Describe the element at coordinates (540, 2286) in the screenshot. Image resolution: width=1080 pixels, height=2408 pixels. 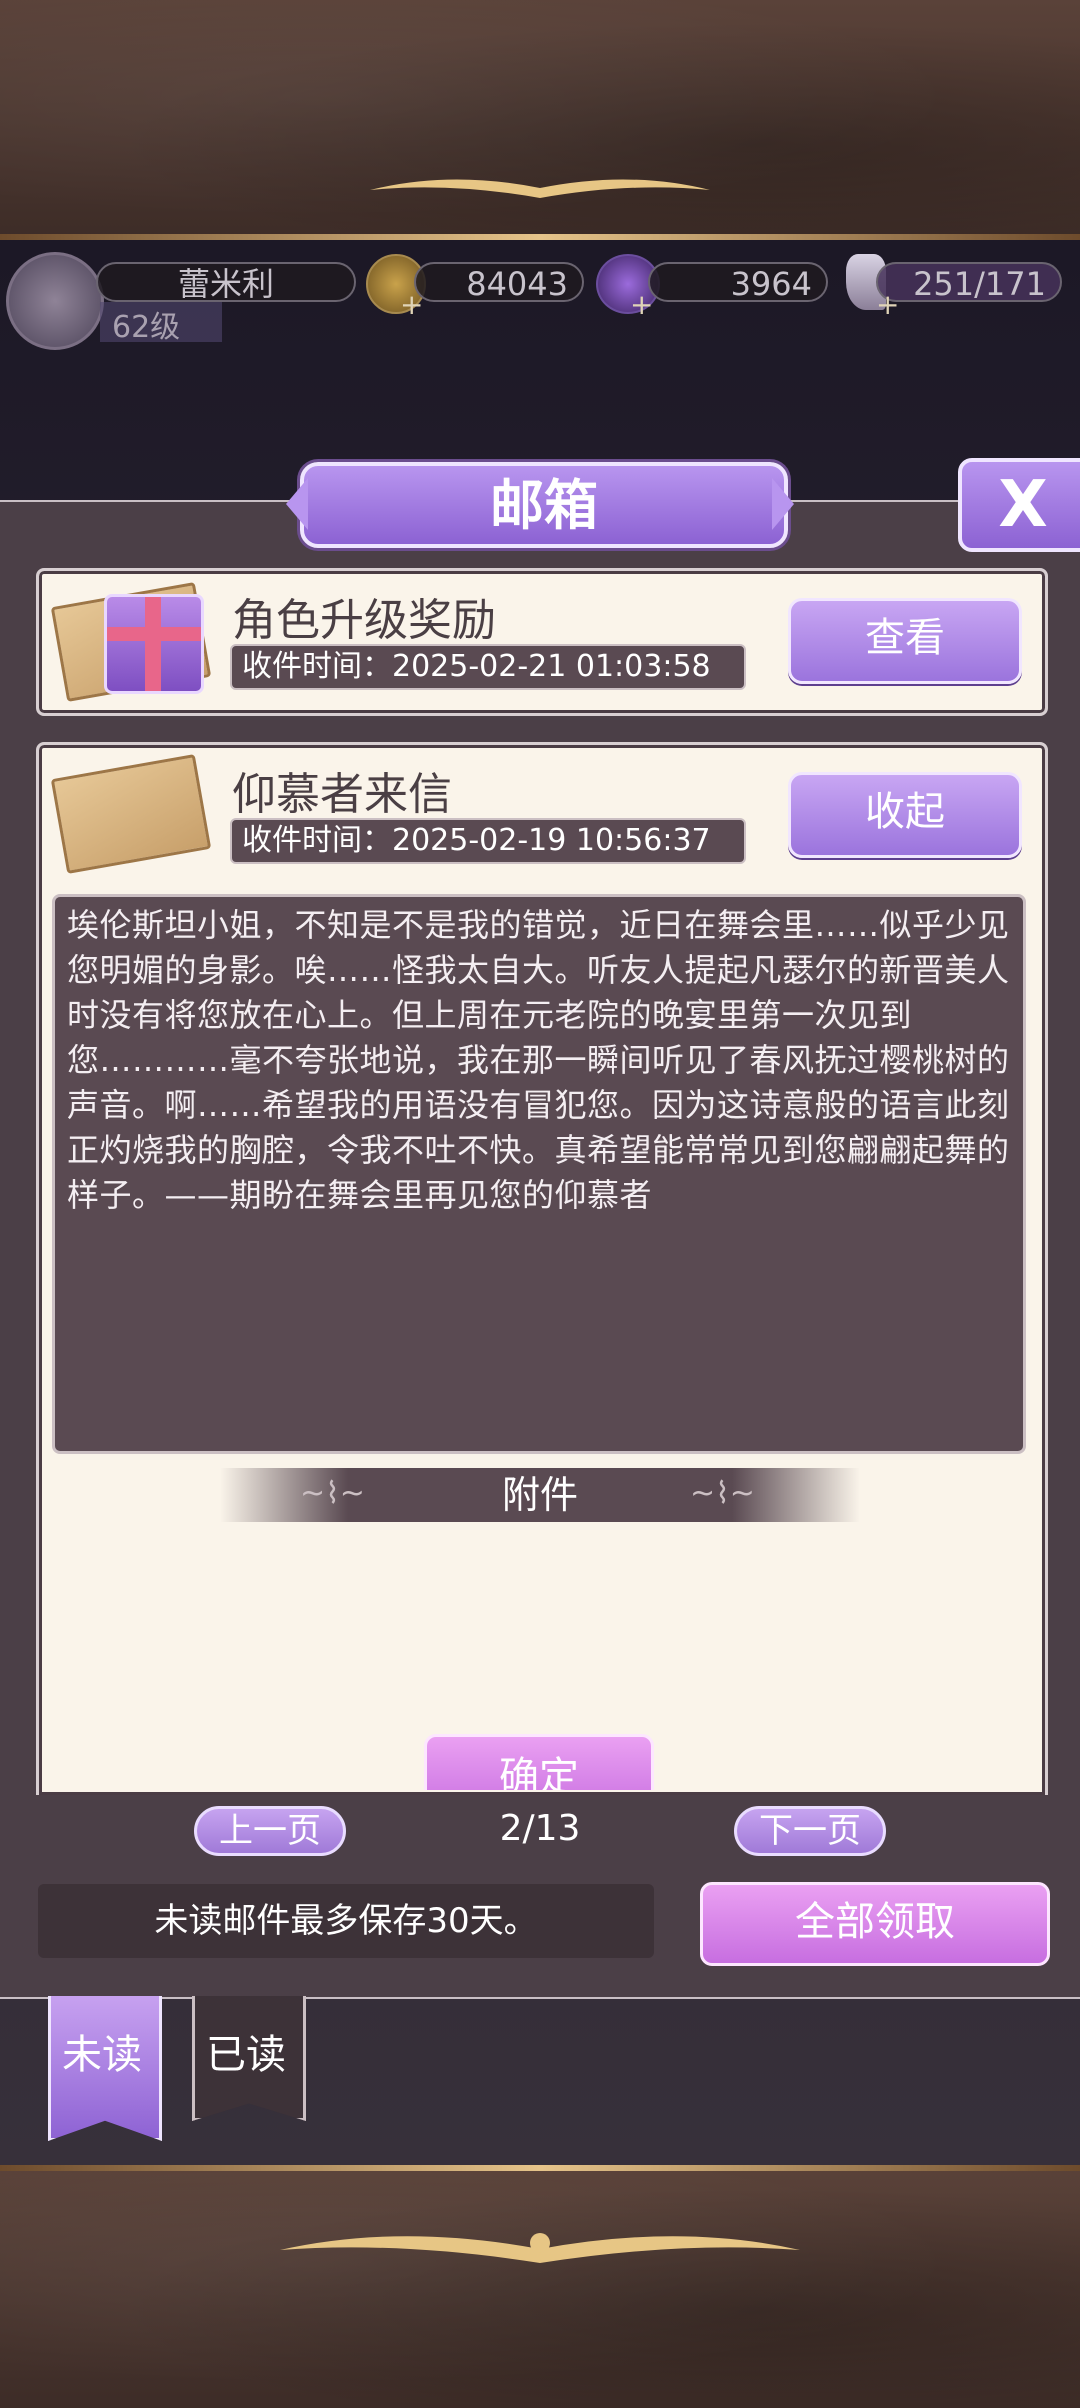
I see `bottom-frame` at that location.